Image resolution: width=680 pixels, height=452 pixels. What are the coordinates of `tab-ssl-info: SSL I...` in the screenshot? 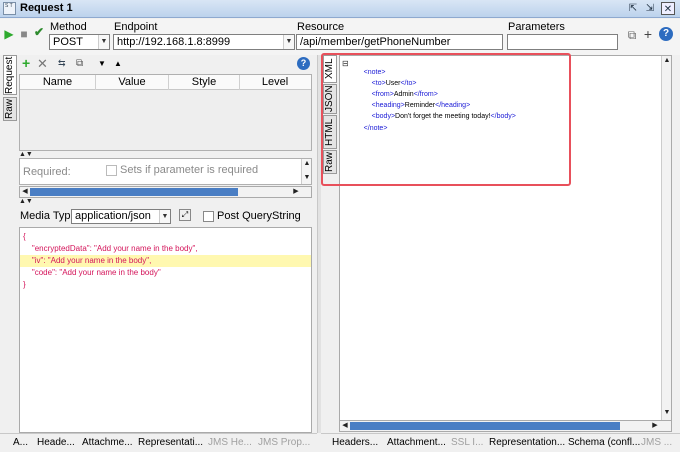 It's located at (467, 442).